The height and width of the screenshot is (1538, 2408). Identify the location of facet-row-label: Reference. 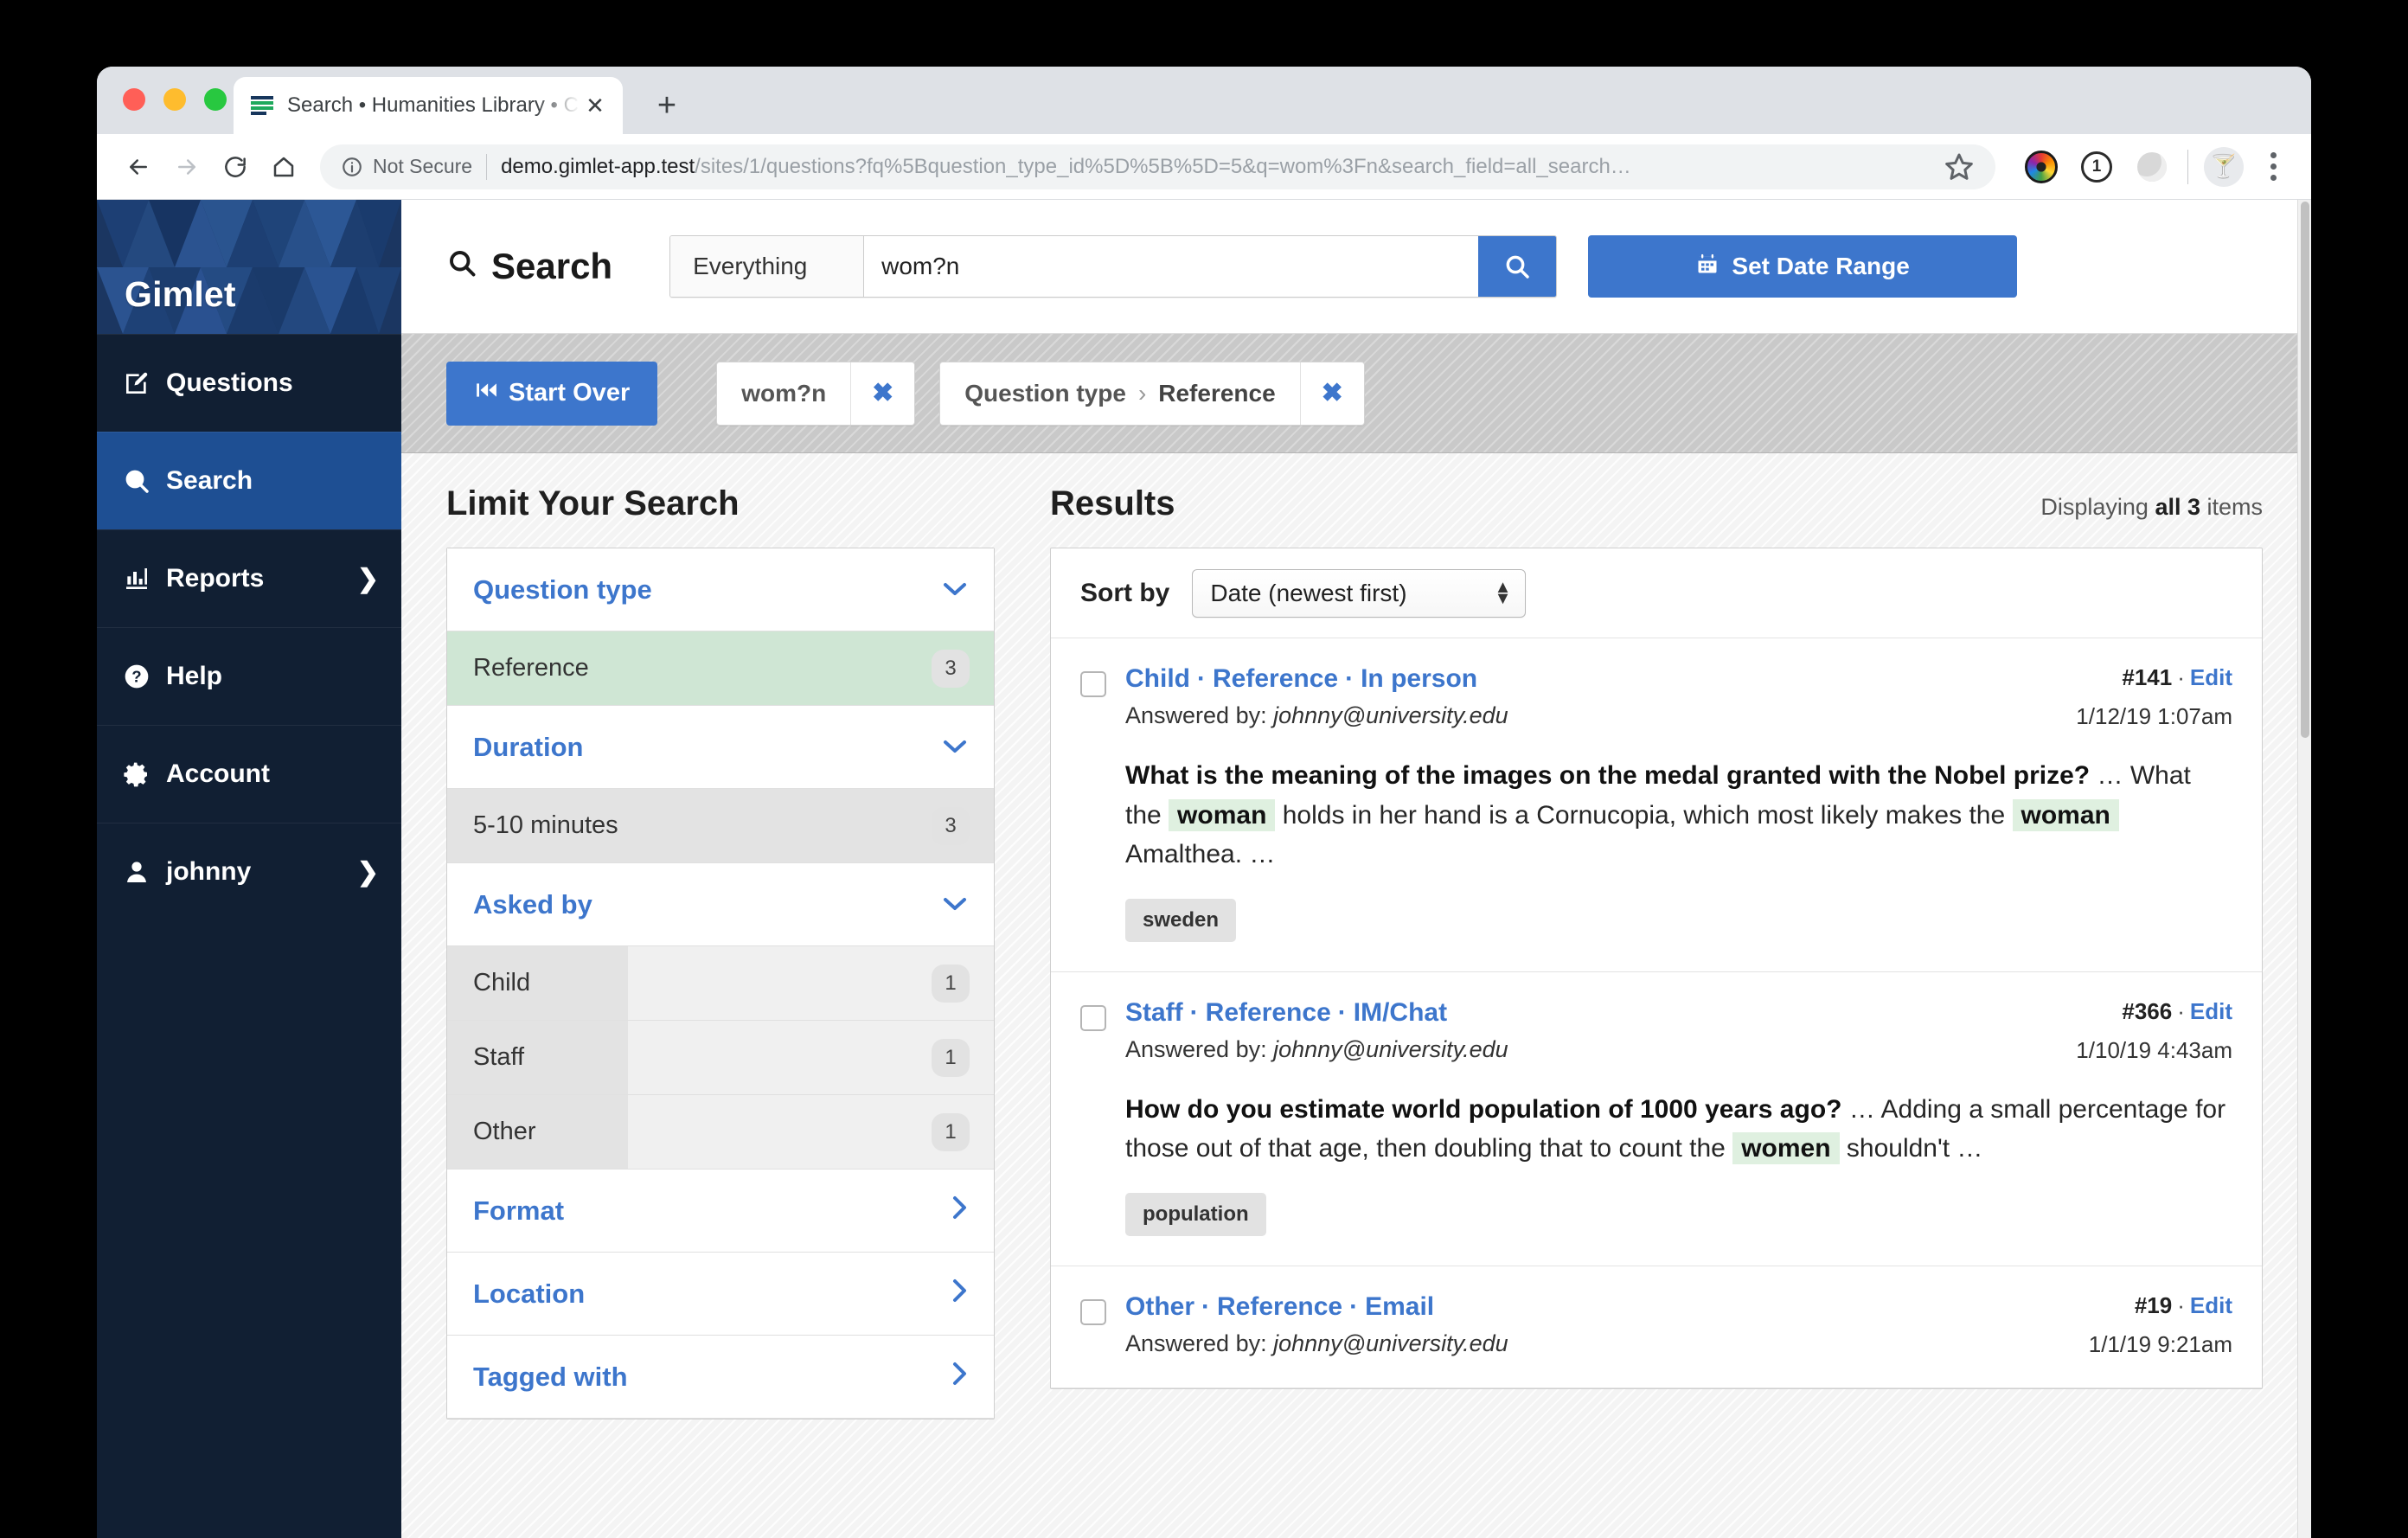
(531, 668).